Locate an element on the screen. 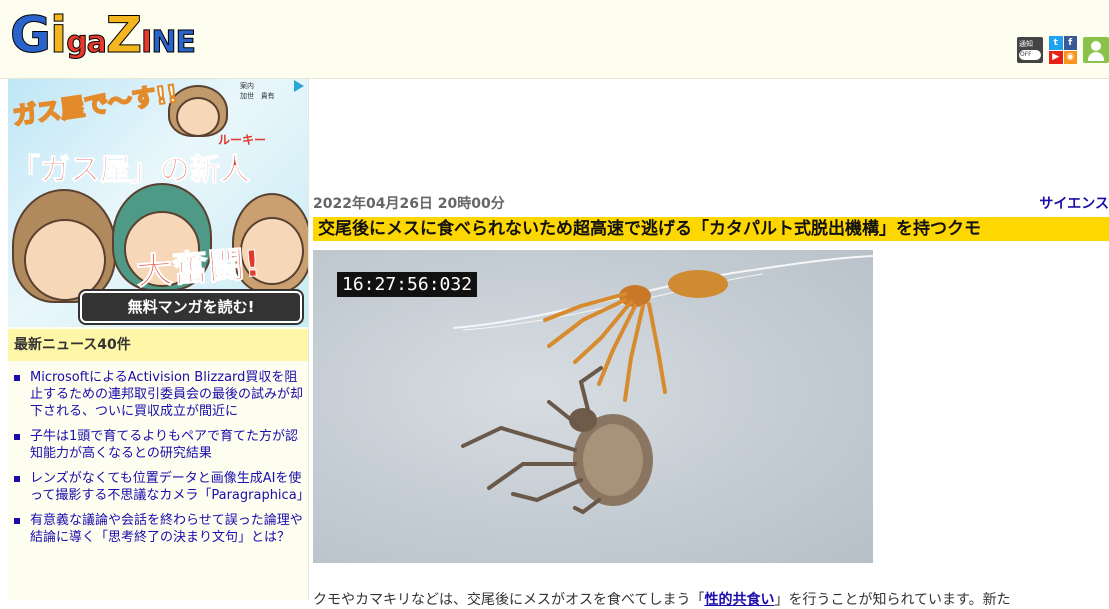 This screenshot has width=1109, height=609. body-text-end: 」を行うことが知られています。新た is located at coordinates (892, 600).